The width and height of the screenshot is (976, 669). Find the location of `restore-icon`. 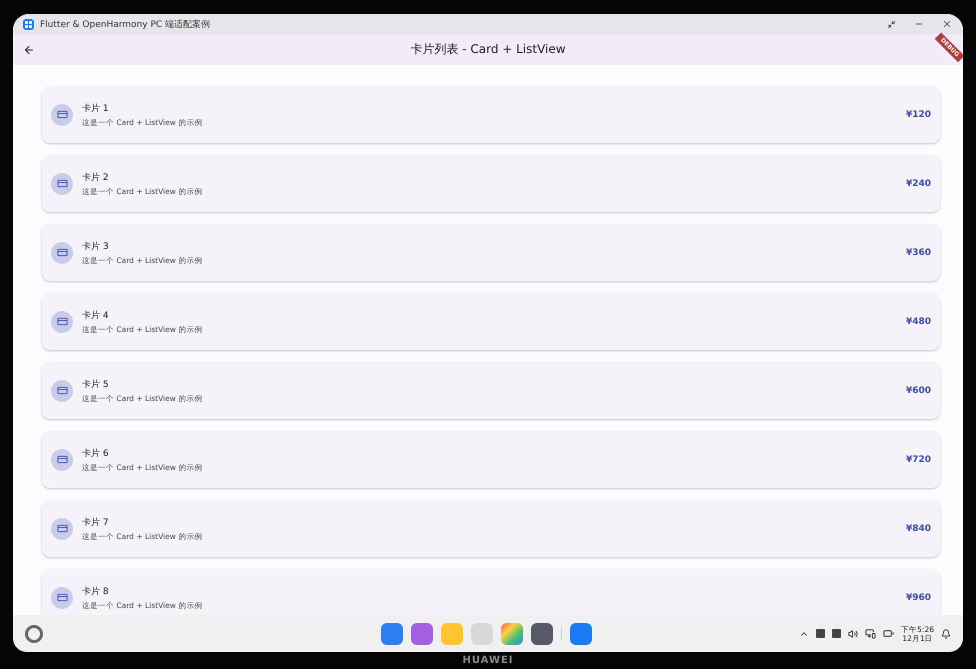

restore-icon is located at coordinates (891, 24).